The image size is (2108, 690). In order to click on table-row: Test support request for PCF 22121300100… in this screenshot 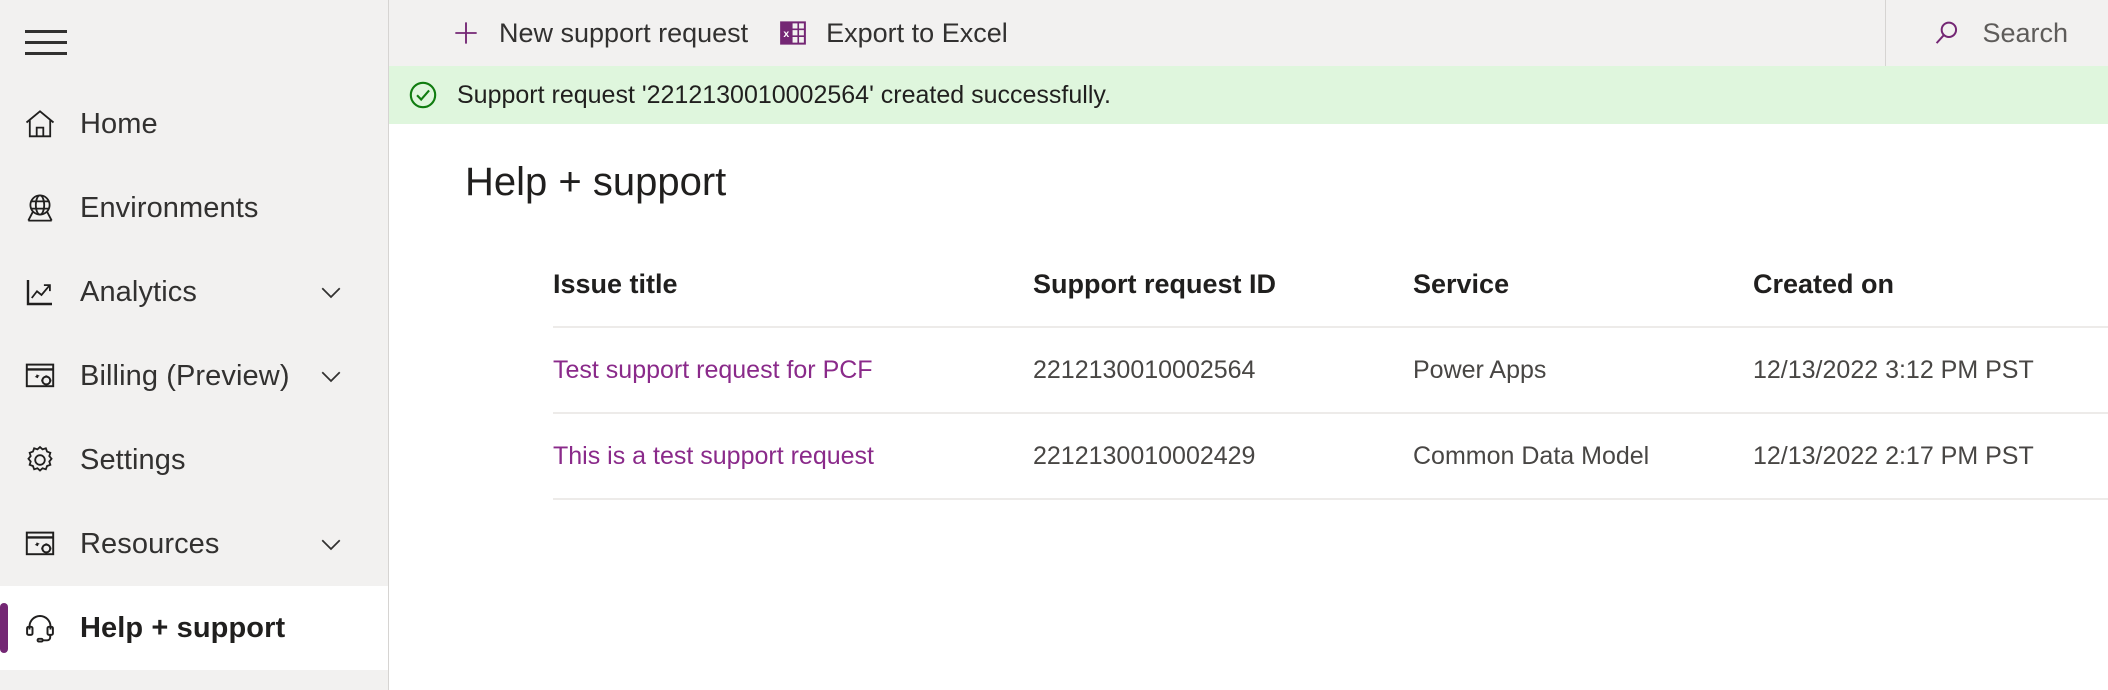, I will do `click(1330, 370)`.